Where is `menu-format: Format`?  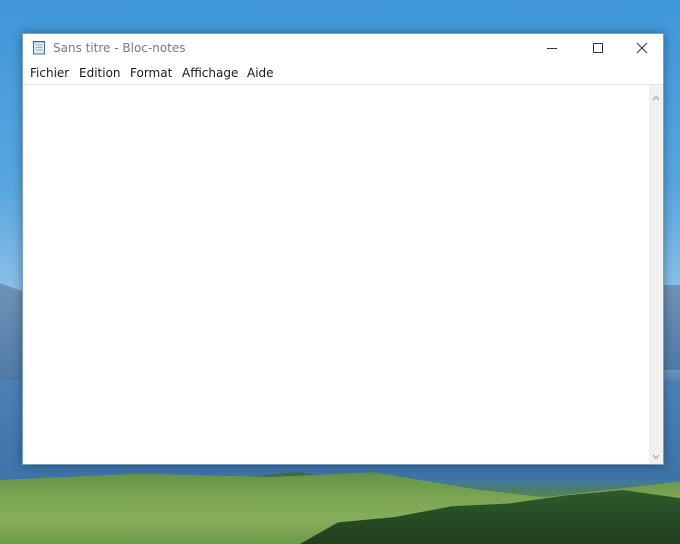 menu-format: Format is located at coordinates (151, 73).